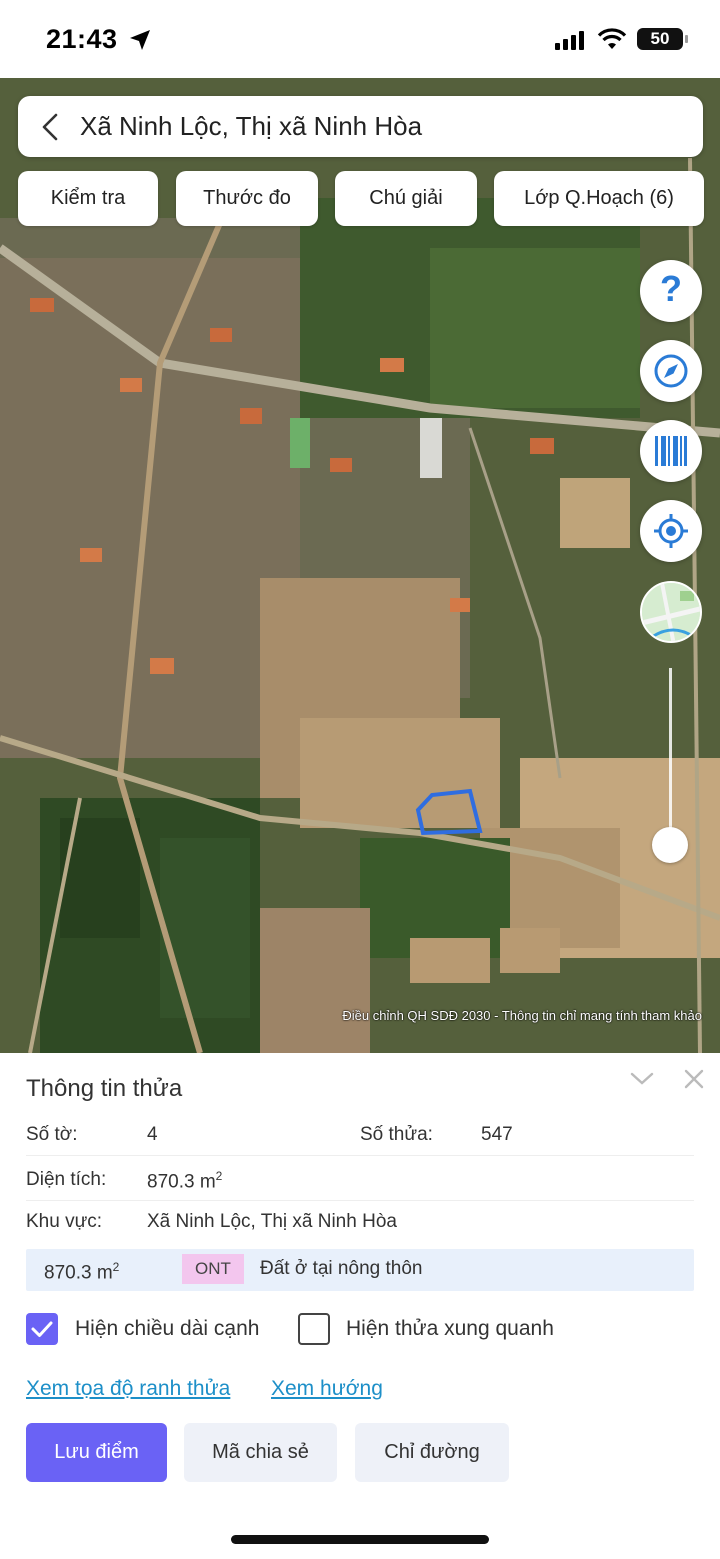 The image size is (720, 1559). Describe the element at coordinates (272, 1221) in the screenshot. I see `khu-vuc-value: Xã Ninh Lộc, Thị xã Ninh Hòa` at that location.